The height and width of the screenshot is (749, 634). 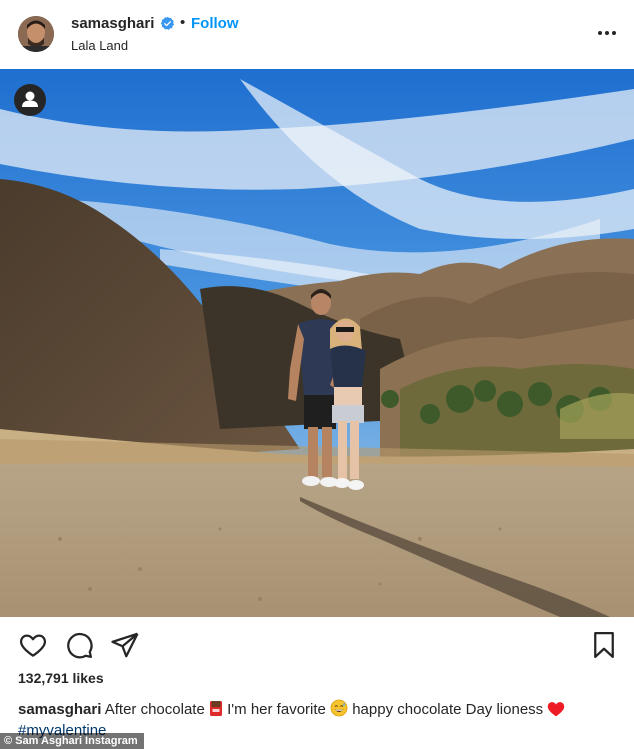 What do you see at coordinates (339, 708) in the screenshot?
I see `grinning-sweat-icon` at bounding box center [339, 708].